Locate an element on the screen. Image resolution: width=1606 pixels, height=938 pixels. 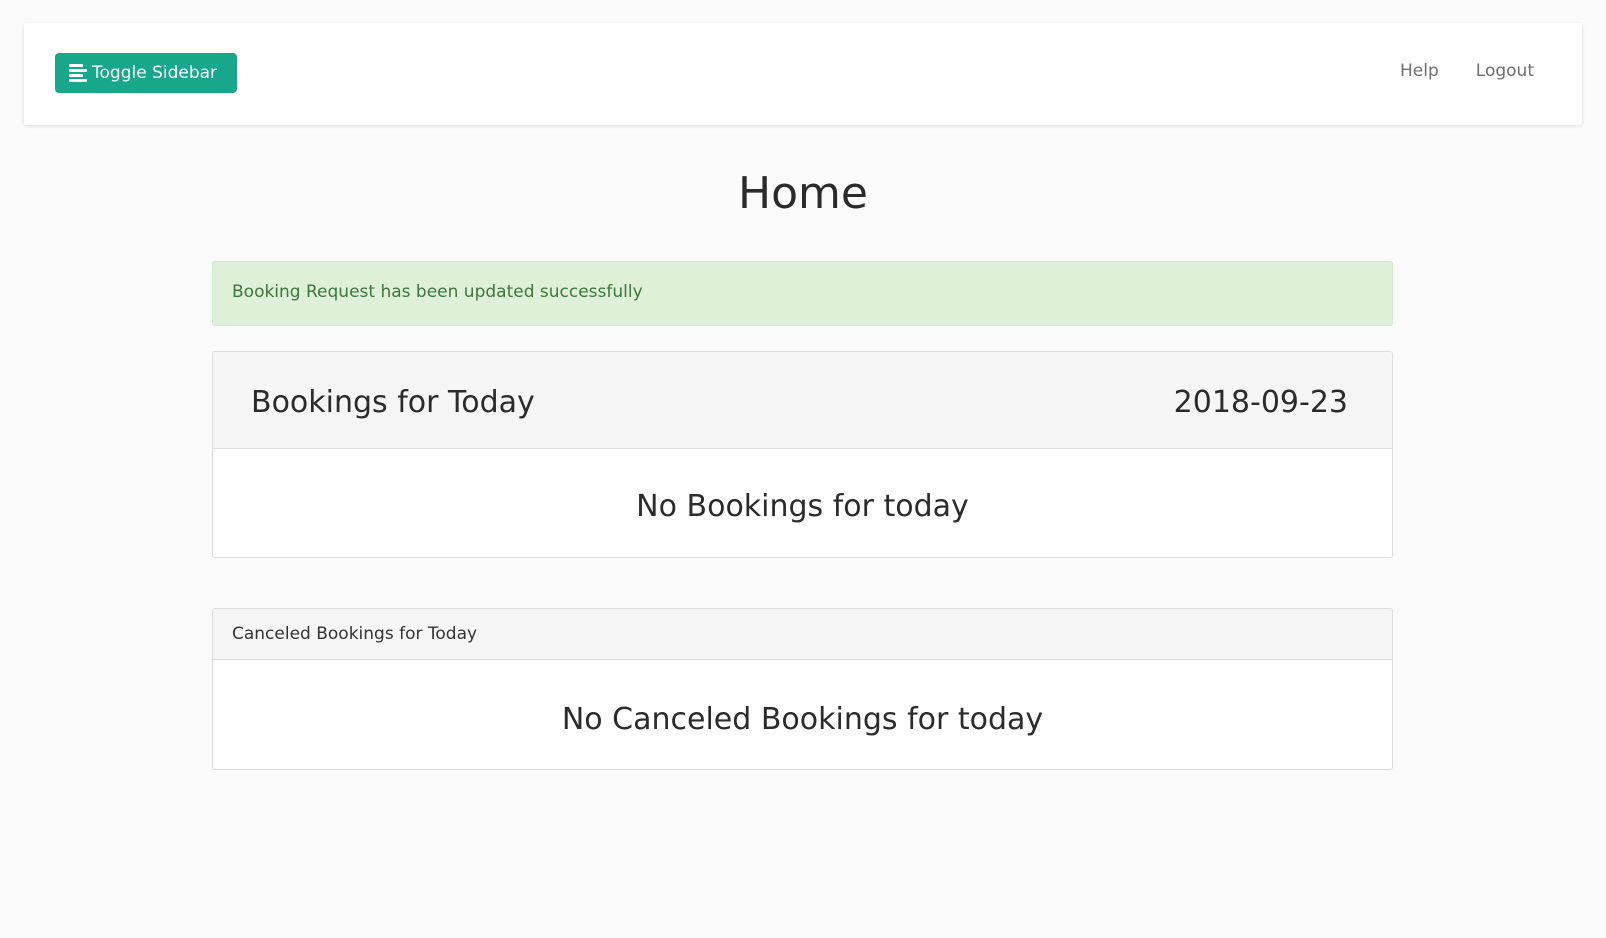
help-link: Help is located at coordinates (1419, 71).